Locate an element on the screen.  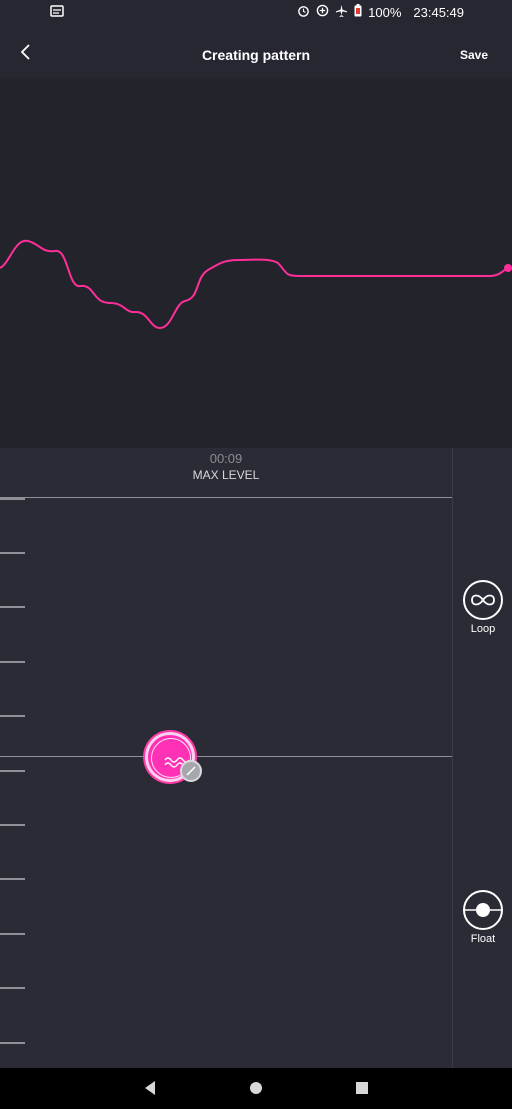
home-nav-icon is located at coordinates (256, 1090).